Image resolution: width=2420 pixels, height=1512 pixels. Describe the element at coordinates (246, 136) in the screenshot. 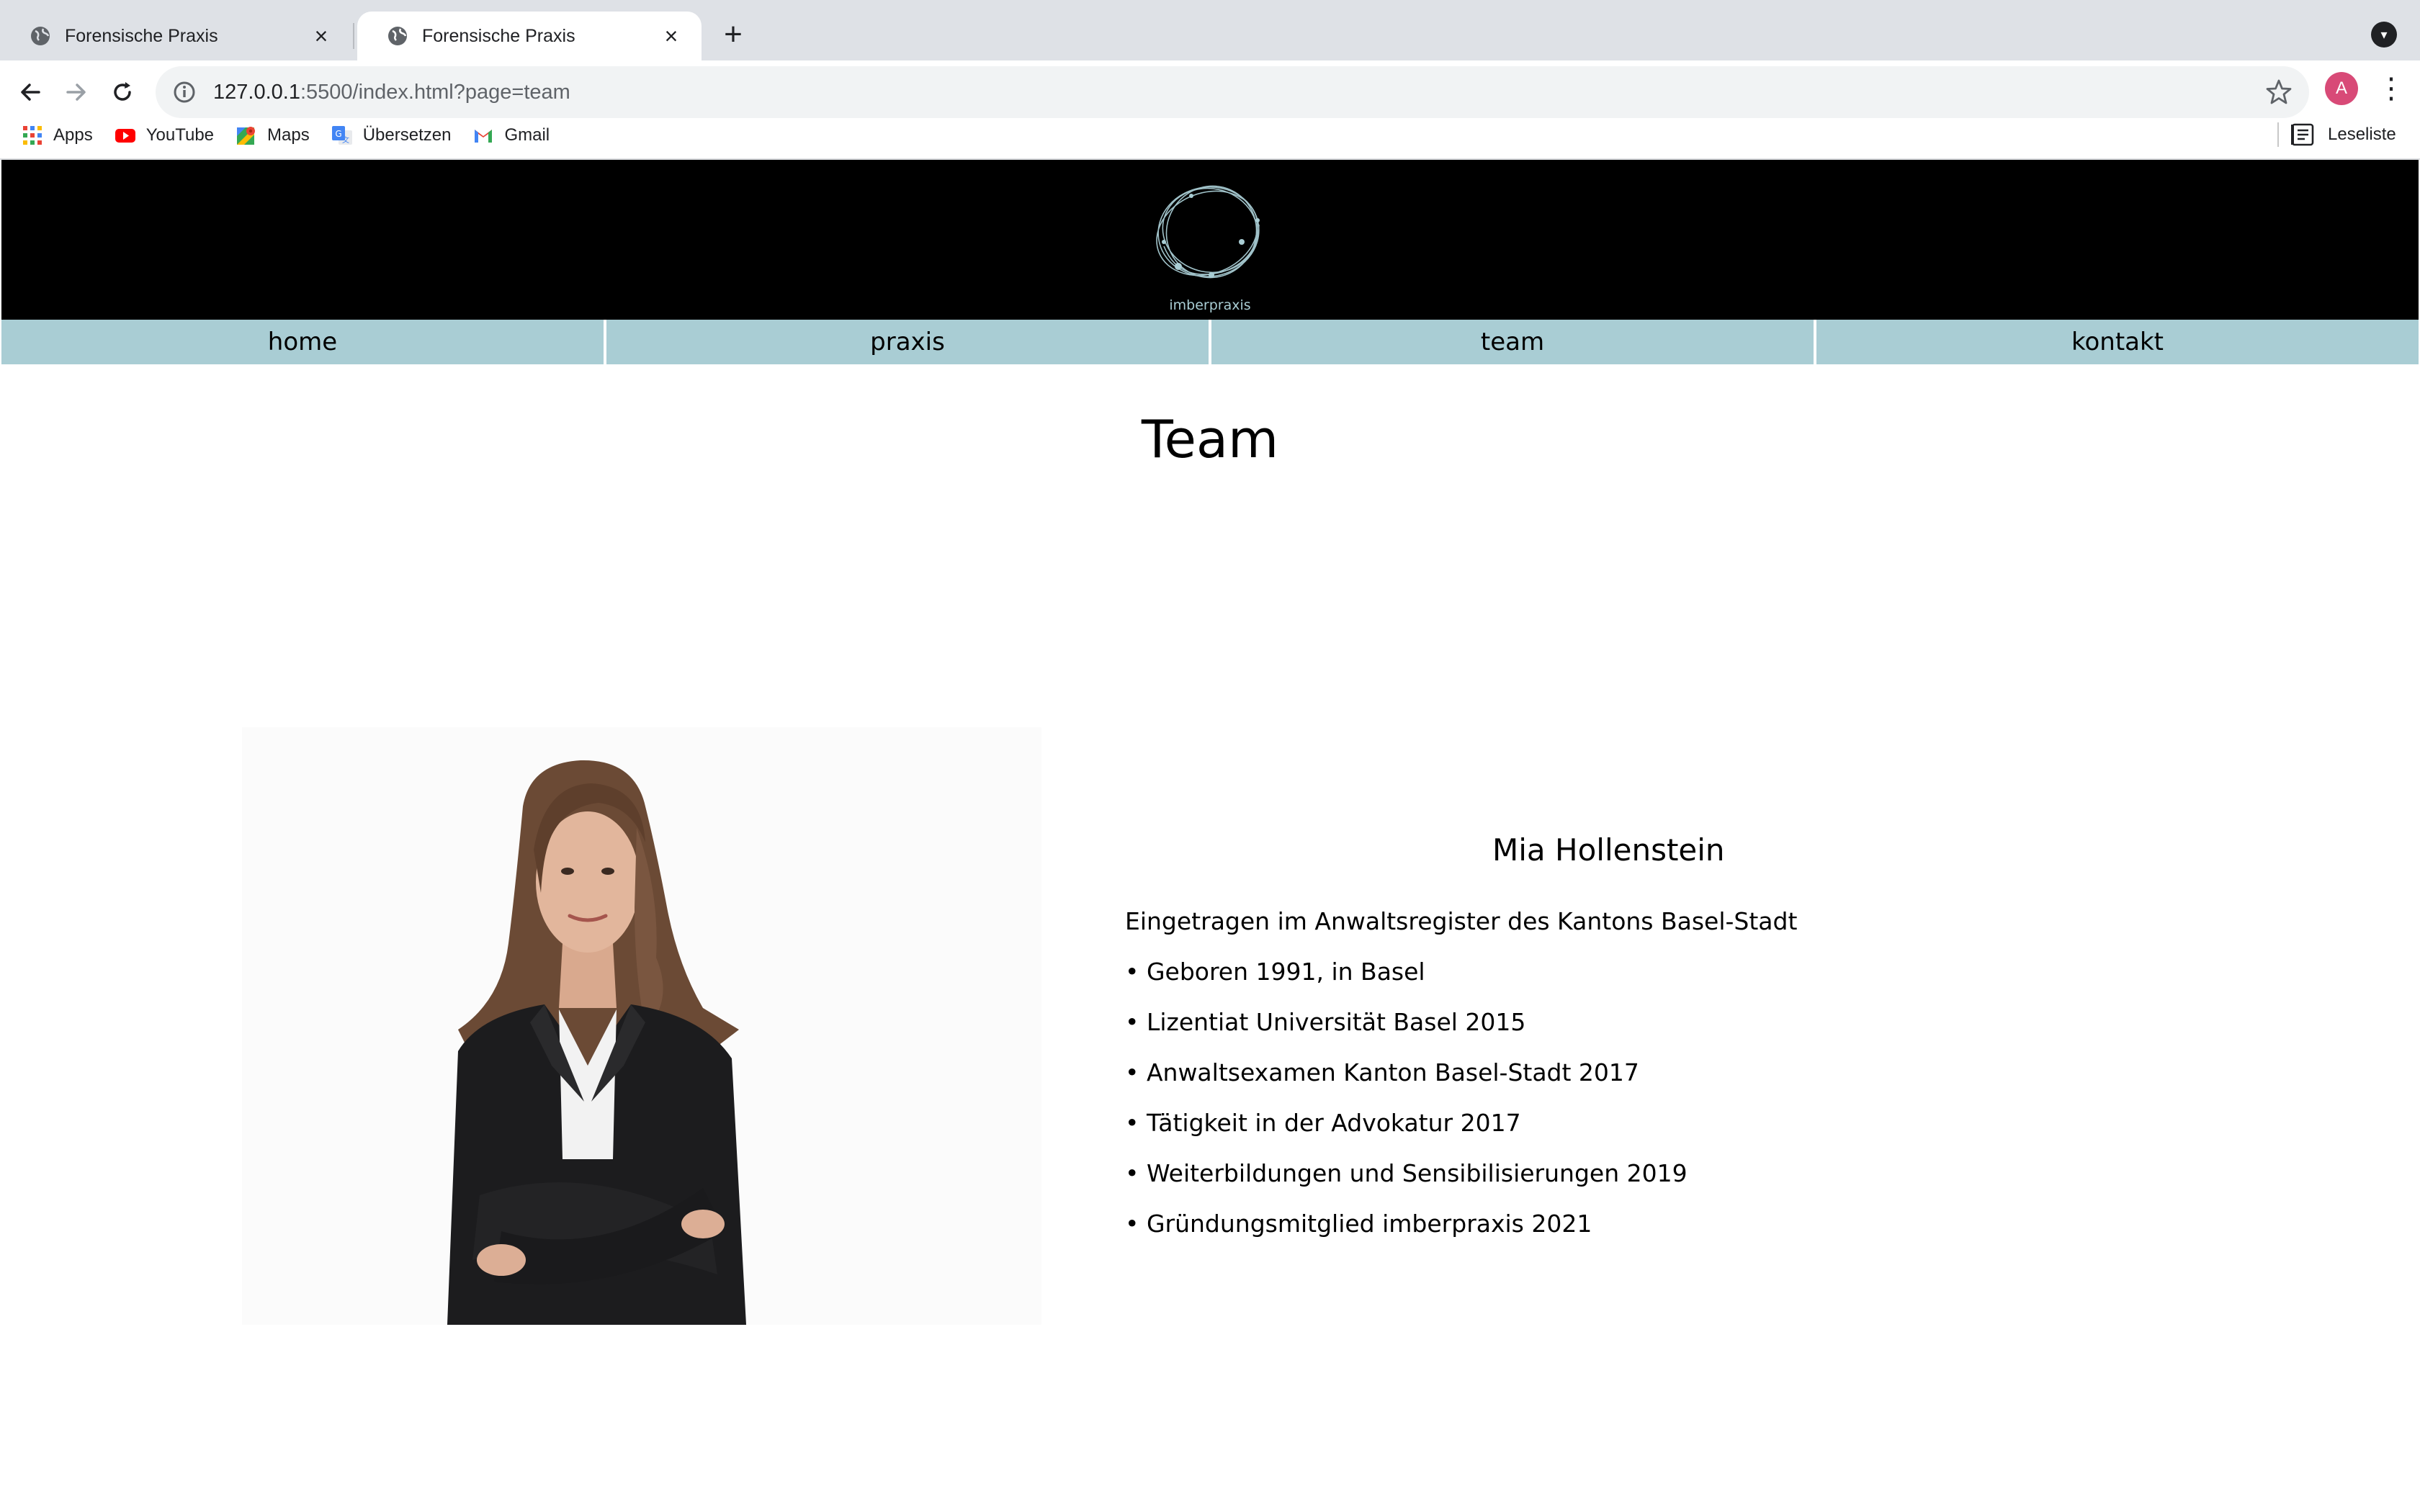

I see `maps-icon` at that location.